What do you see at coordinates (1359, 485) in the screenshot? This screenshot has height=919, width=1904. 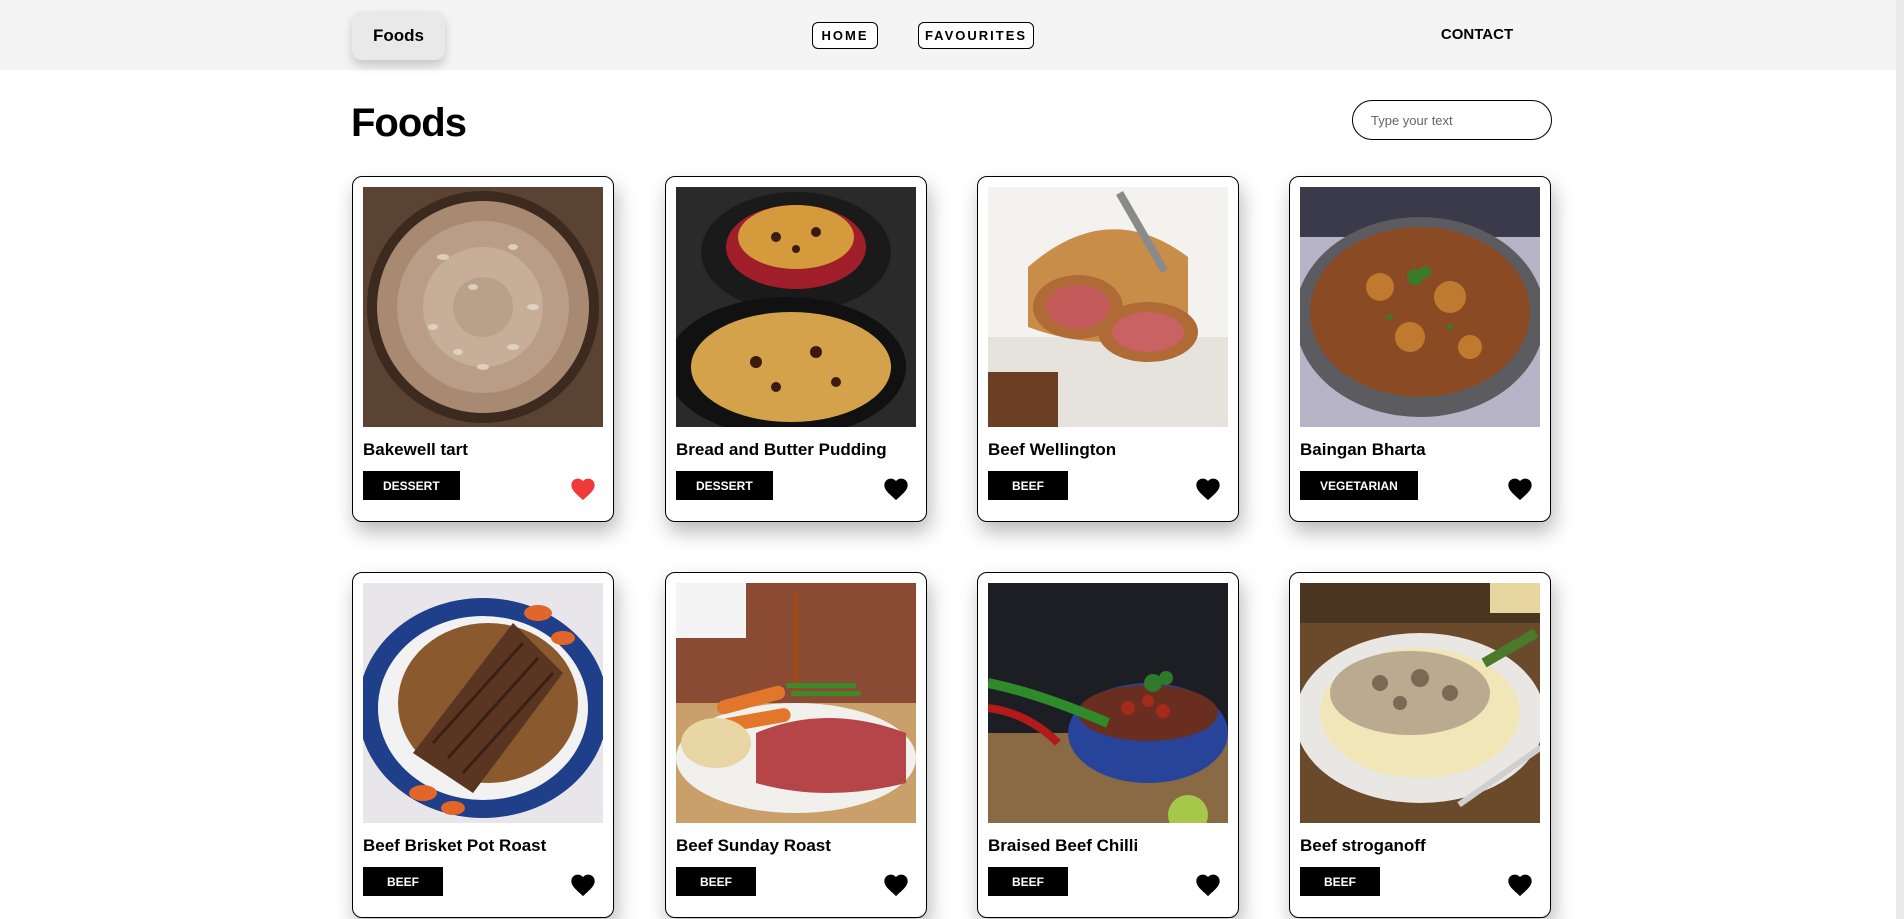 I see `category-tag: VEGETARIAN` at bounding box center [1359, 485].